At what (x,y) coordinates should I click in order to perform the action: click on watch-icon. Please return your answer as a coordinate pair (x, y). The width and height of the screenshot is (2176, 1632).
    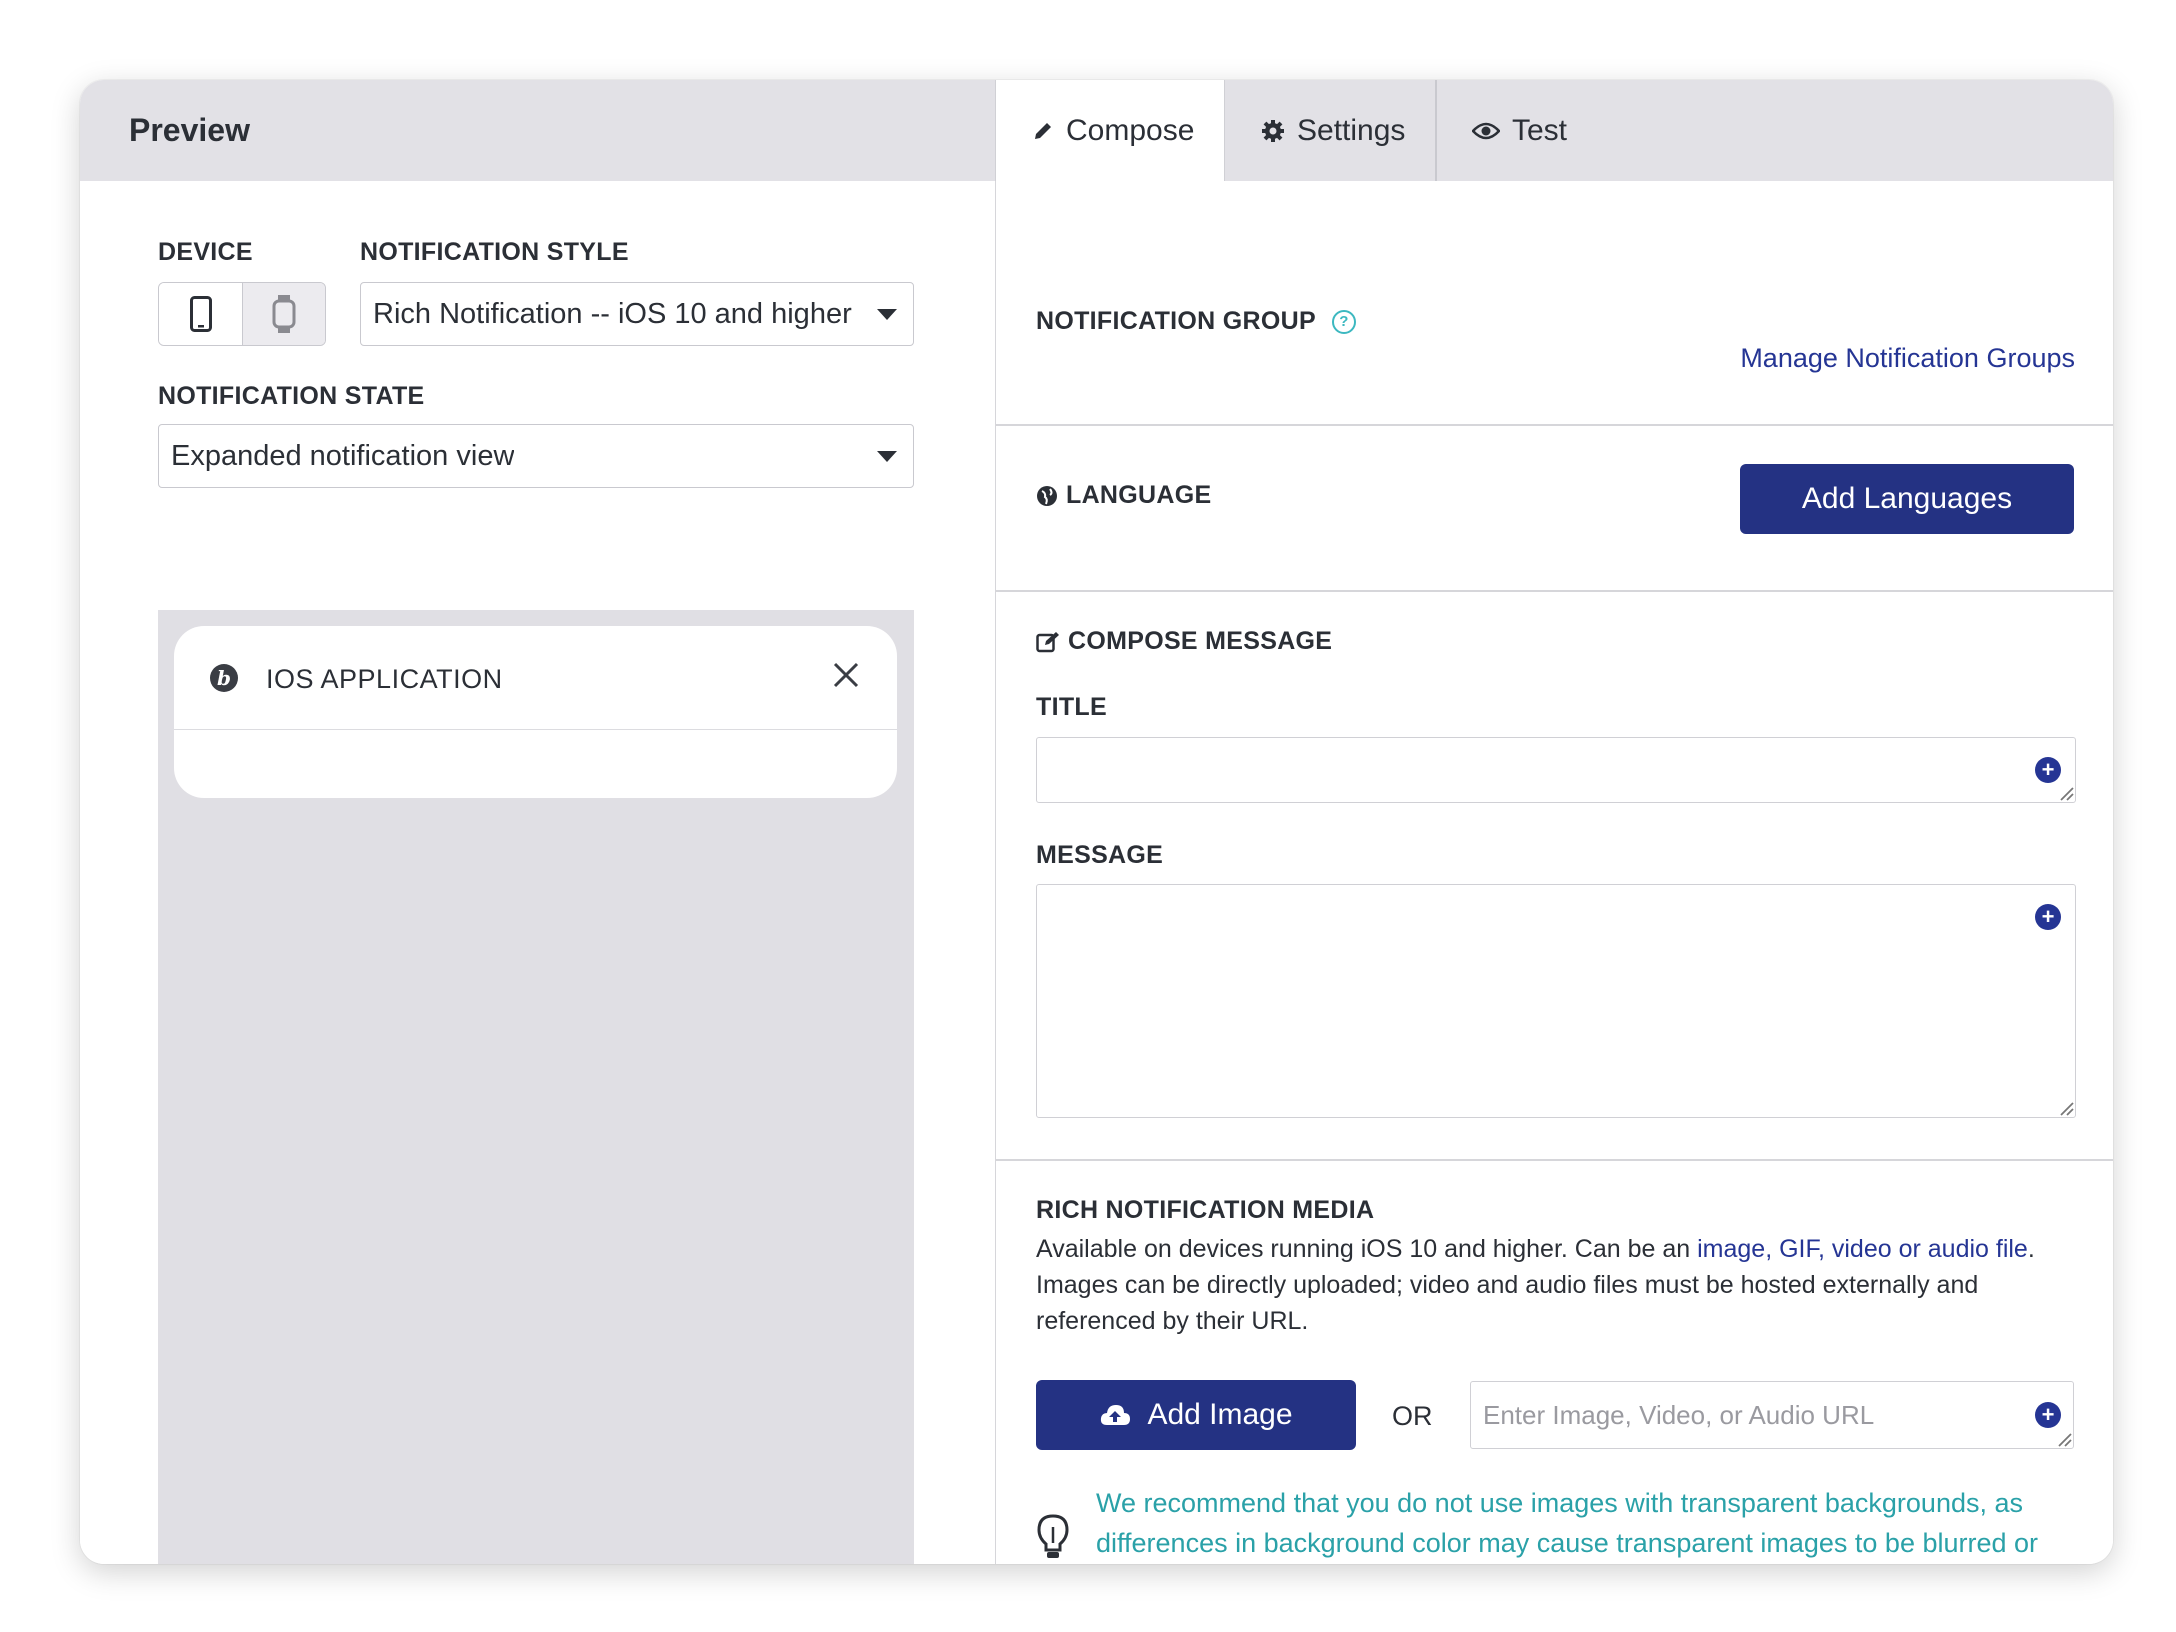
    Looking at the image, I should click on (284, 314).